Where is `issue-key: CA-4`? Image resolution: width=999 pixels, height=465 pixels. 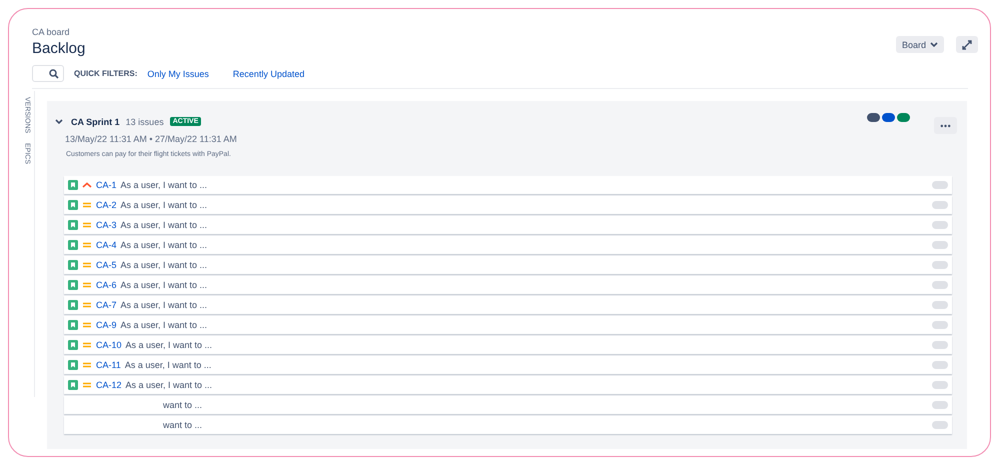
issue-key: CA-4 is located at coordinates (106, 245).